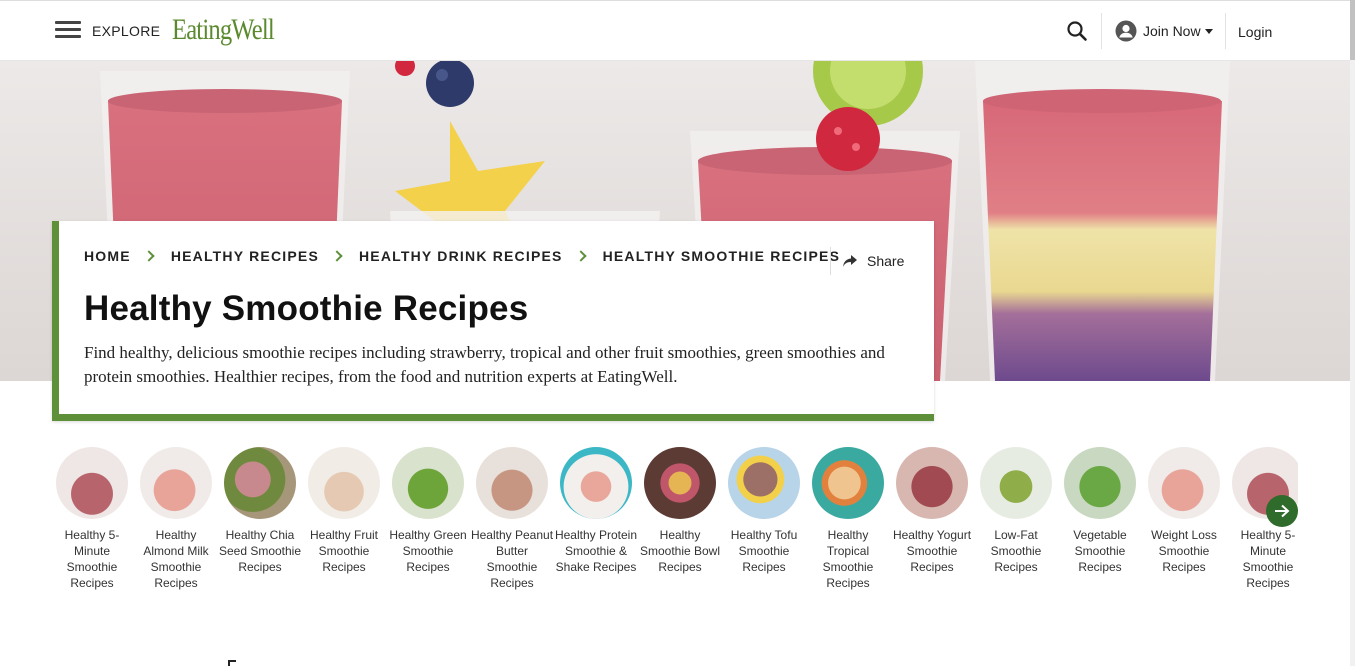 This screenshot has height=666, width=1355. Describe the element at coordinates (428, 551) in the screenshot. I see `carousel-item-label: Healthy Green Smoothie Recipes` at that location.